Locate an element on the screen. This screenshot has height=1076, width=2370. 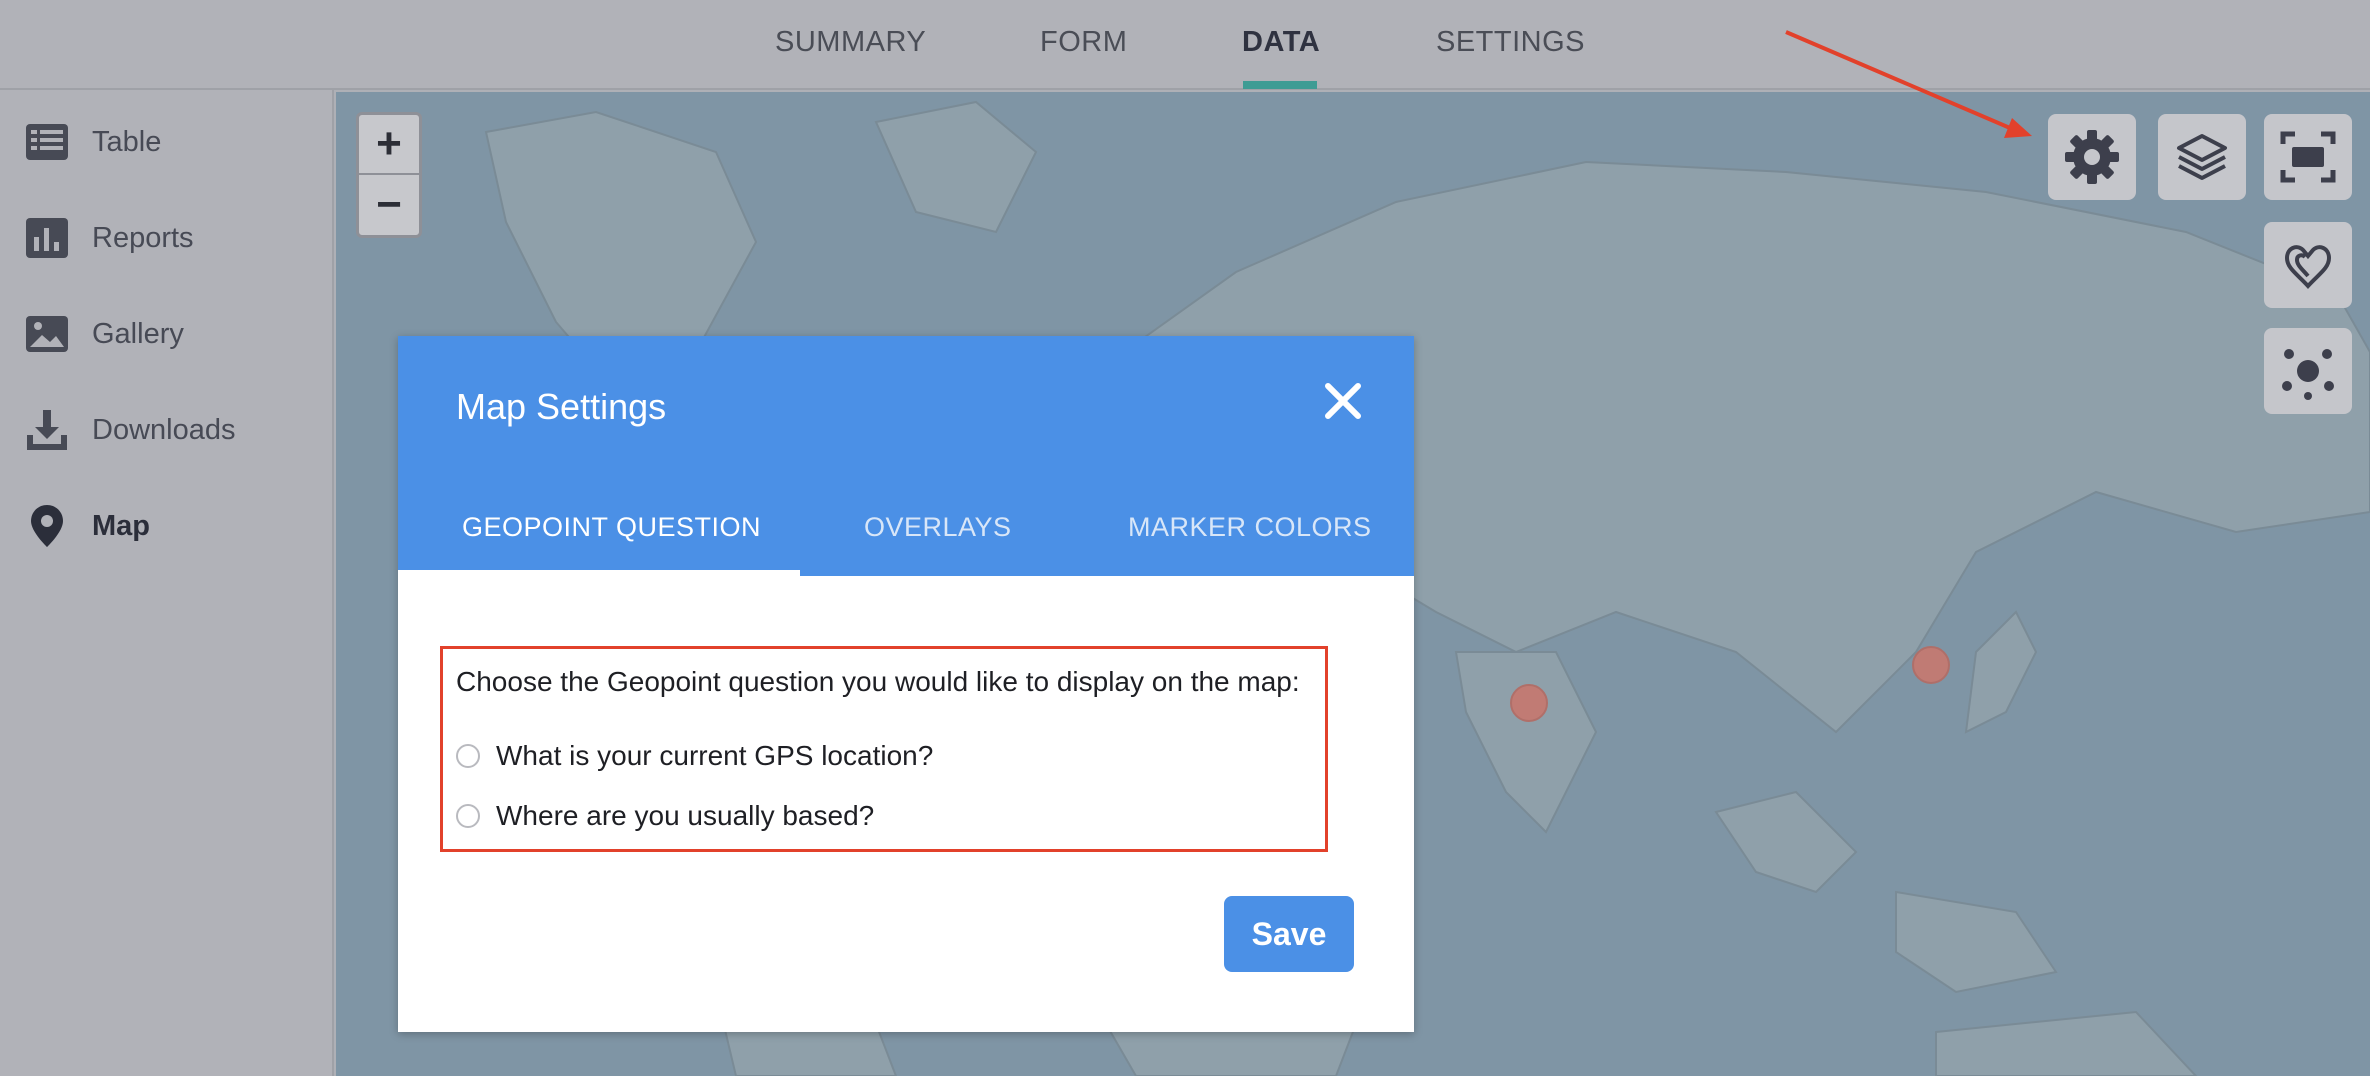
tab-geopoint-question: GEOPOINT QUESTION is located at coordinates (611, 527).